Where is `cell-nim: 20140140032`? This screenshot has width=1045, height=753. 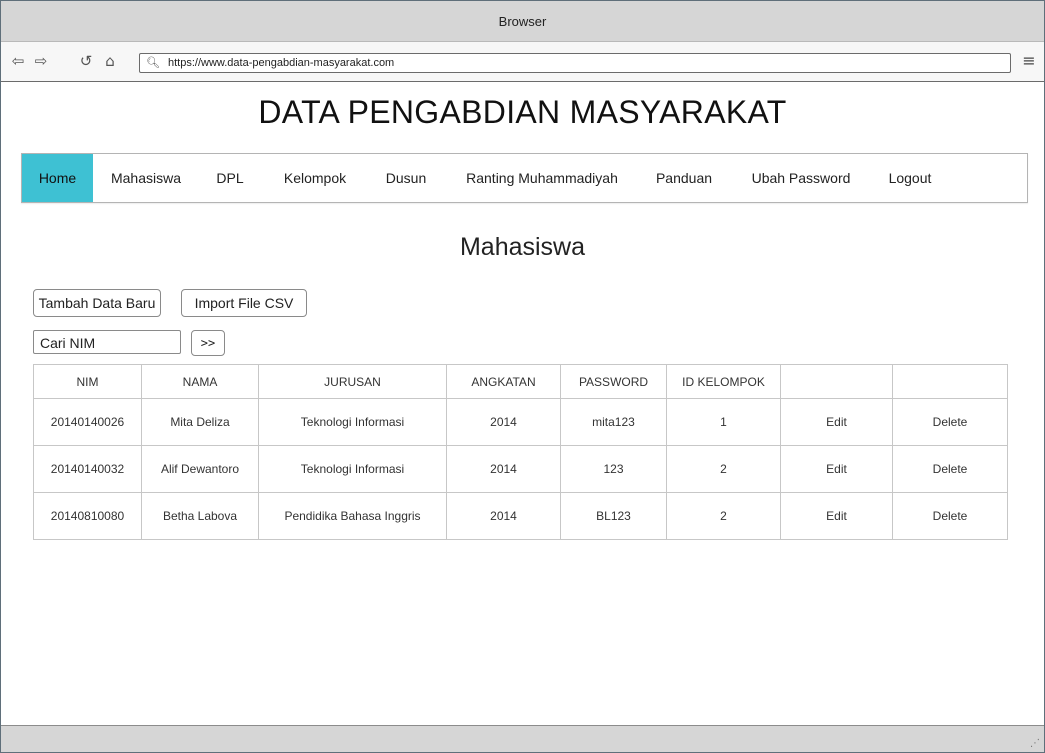 cell-nim: 20140140032 is located at coordinates (87, 469).